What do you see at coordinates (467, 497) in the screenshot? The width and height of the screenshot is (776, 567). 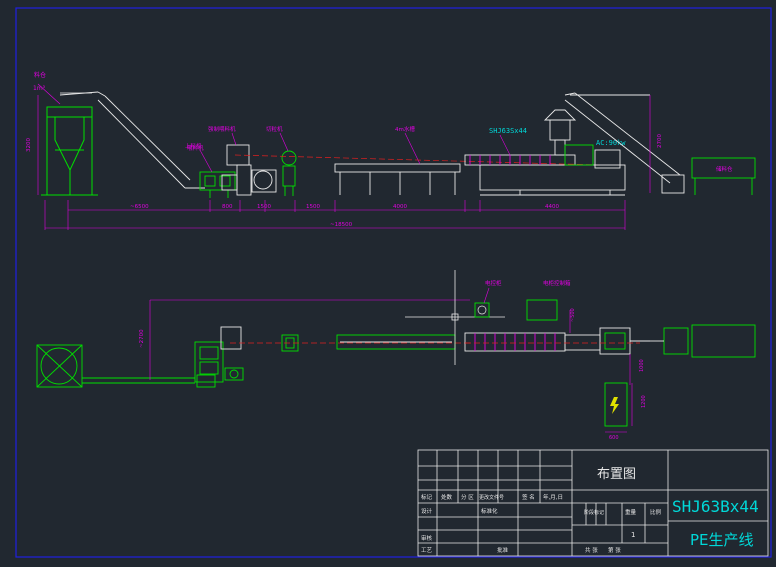 I see `label-zone: 分 区` at bounding box center [467, 497].